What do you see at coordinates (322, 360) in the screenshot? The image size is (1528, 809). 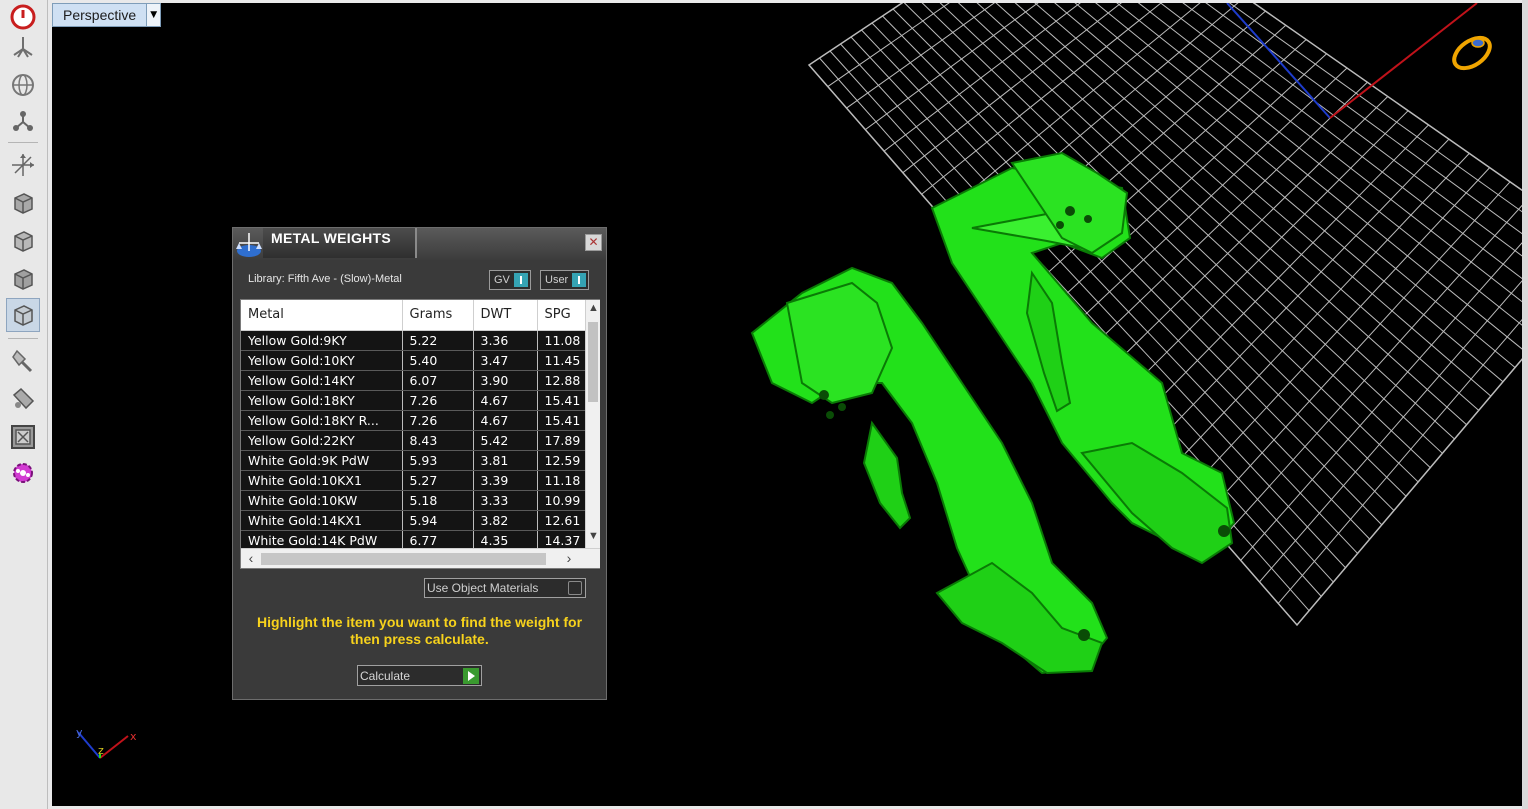 I see `table-cell: Yellow Gold:10KY` at bounding box center [322, 360].